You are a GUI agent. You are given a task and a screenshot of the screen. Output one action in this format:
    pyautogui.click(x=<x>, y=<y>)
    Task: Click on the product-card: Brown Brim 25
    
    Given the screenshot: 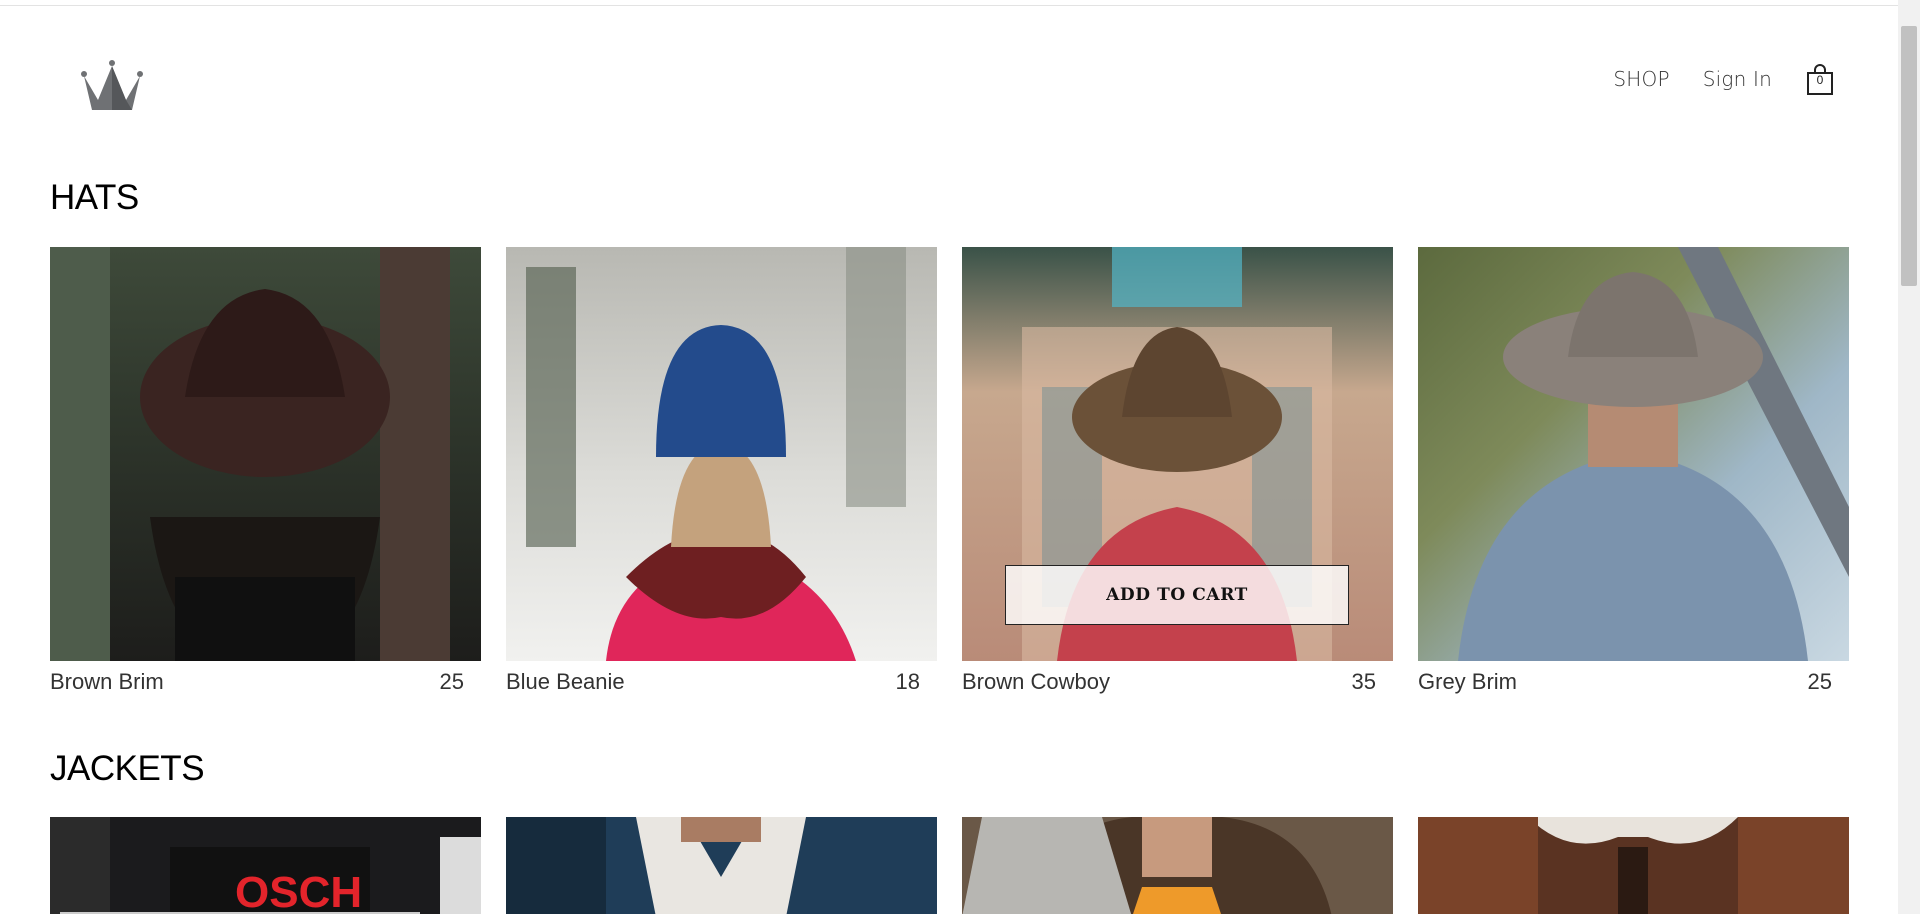 What is the action you would take?
    pyautogui.click(x=265, y=471)
    